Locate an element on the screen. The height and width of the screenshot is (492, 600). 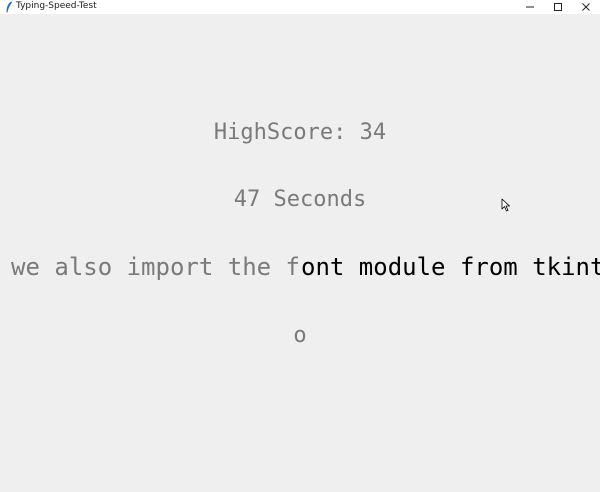
minimize-icon is located at coordinates (530, 7).